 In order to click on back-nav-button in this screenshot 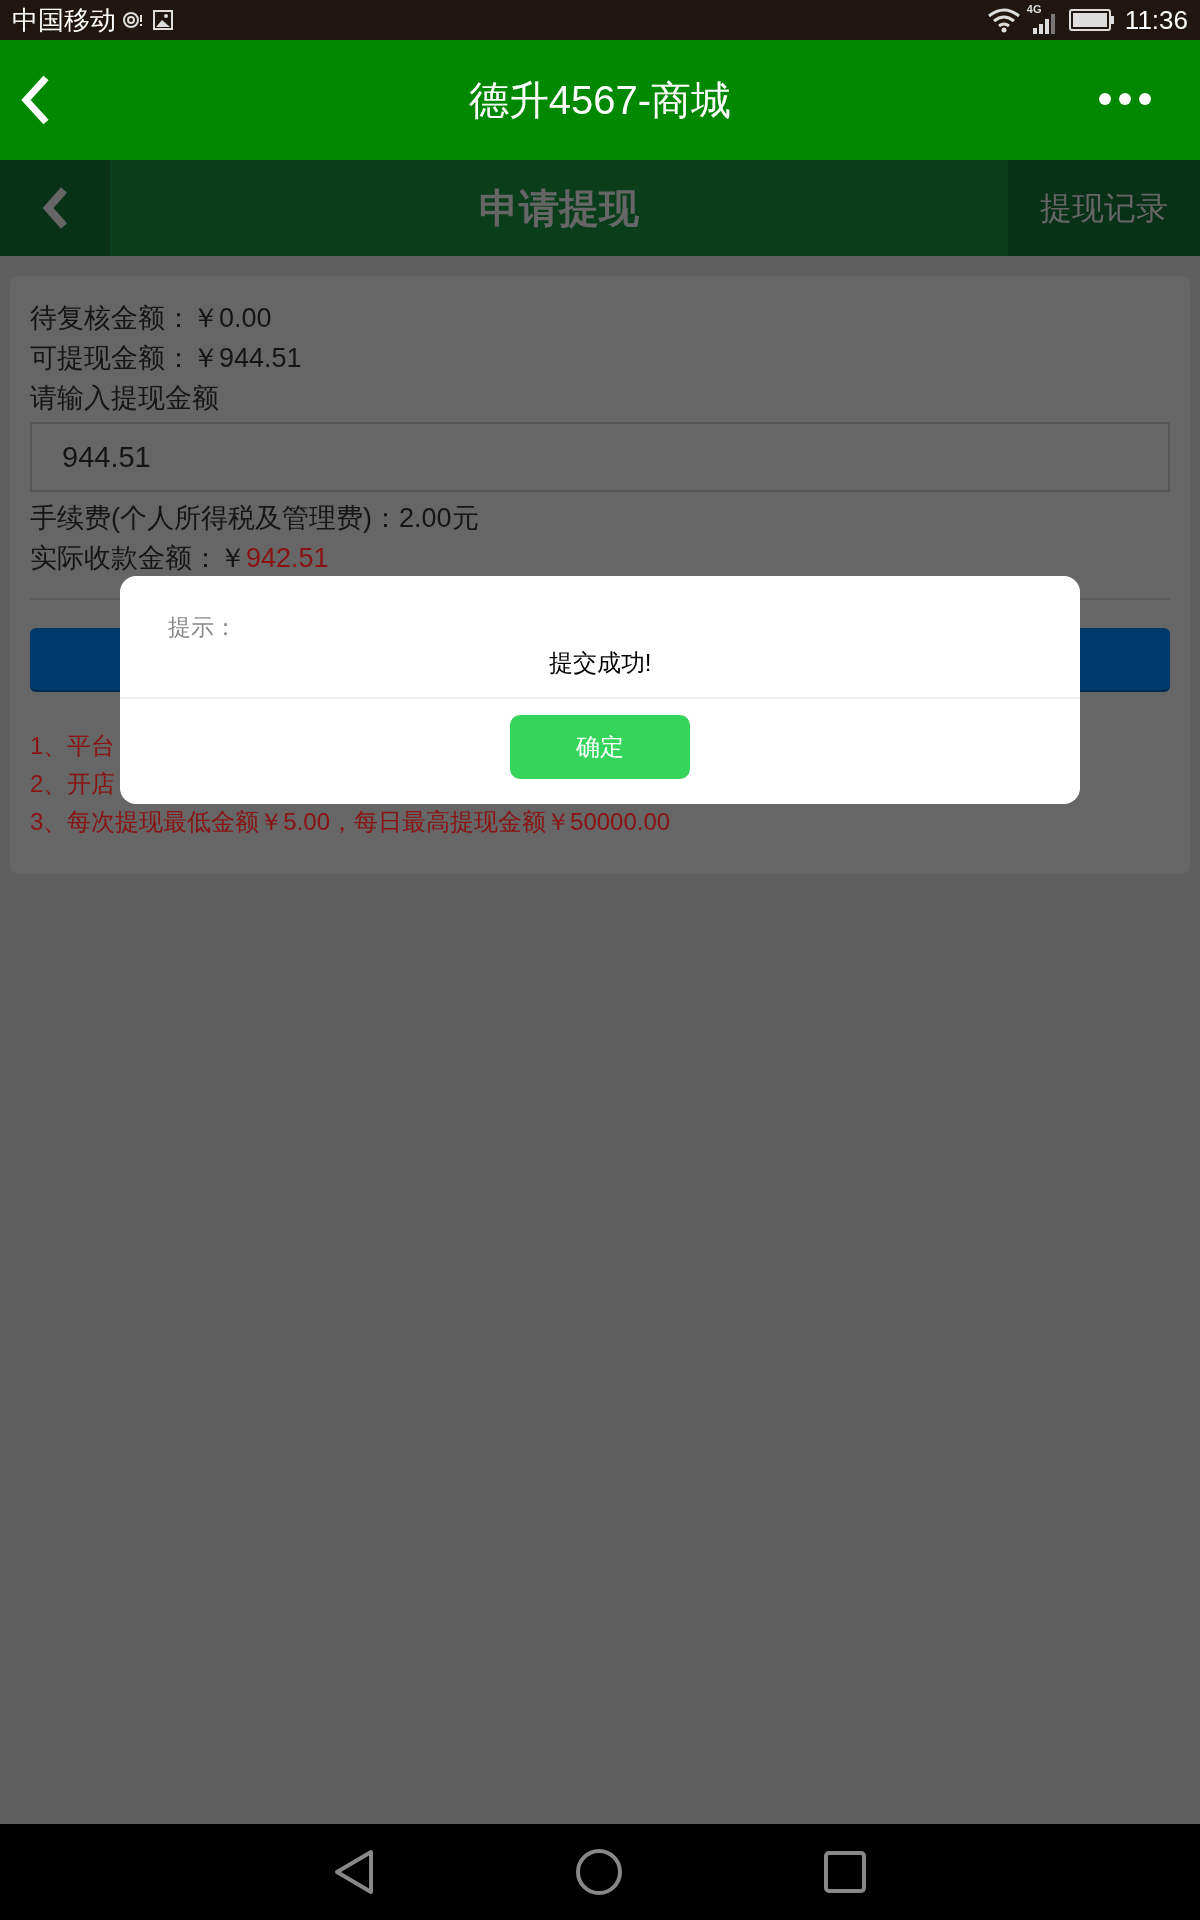, I will do `click(354, 1872)`.